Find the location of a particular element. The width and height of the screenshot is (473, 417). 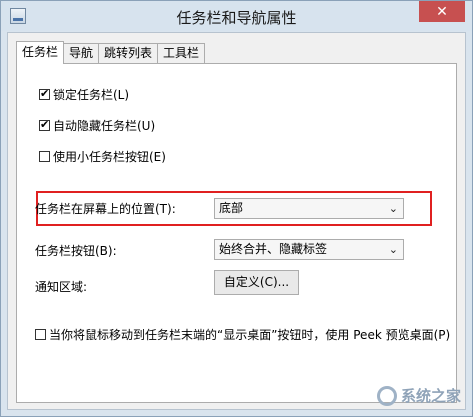

window-title: 任务栏和导航属性 is located at coordinates (236, 18).